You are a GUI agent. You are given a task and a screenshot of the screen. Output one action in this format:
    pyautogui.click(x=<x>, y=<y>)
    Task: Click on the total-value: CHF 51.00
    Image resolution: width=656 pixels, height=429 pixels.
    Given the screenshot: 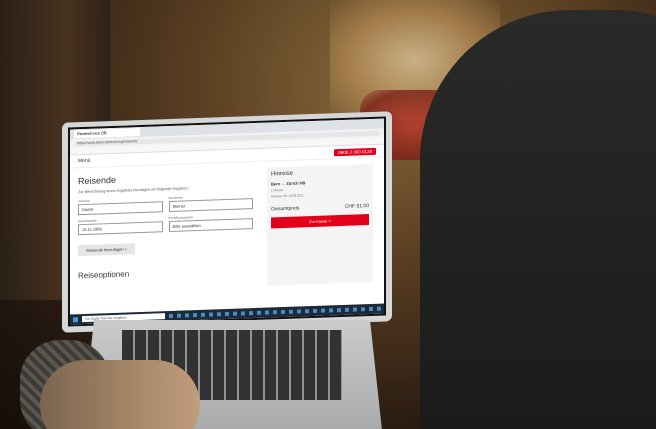 What is the action you would take?
    pyautogui.click(x=356, y=206)
    